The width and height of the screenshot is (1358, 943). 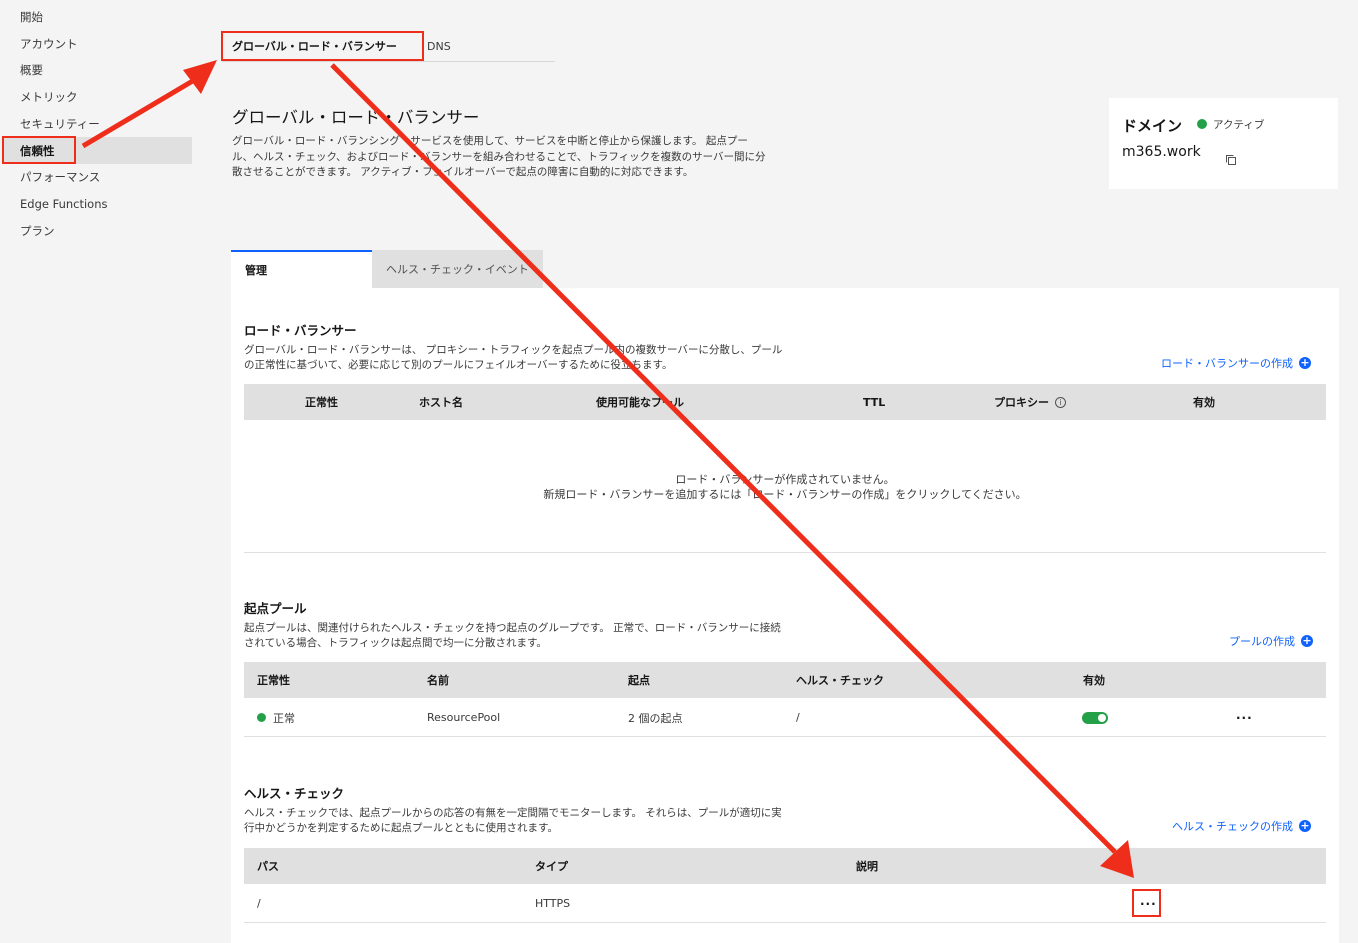 I want to click on annotation-box-sidebar, so click(x=39, y=150).